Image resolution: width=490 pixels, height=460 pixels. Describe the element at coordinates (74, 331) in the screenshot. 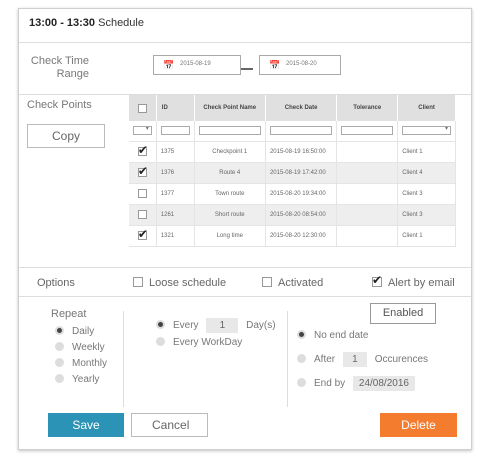

I see `repeat-daily: Daily` at that location.